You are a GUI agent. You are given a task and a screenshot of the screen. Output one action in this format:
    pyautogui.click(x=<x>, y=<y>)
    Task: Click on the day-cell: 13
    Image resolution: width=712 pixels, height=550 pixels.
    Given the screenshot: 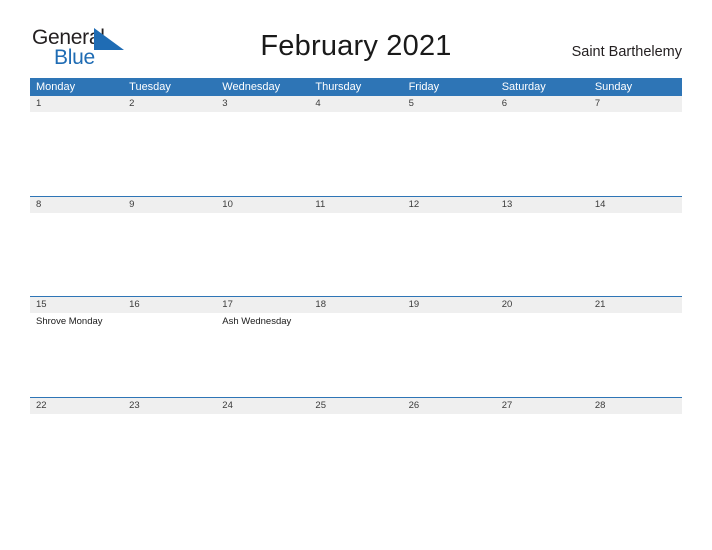 What is the action you would take?
    pyautogui.click(x=542, y=205)
    